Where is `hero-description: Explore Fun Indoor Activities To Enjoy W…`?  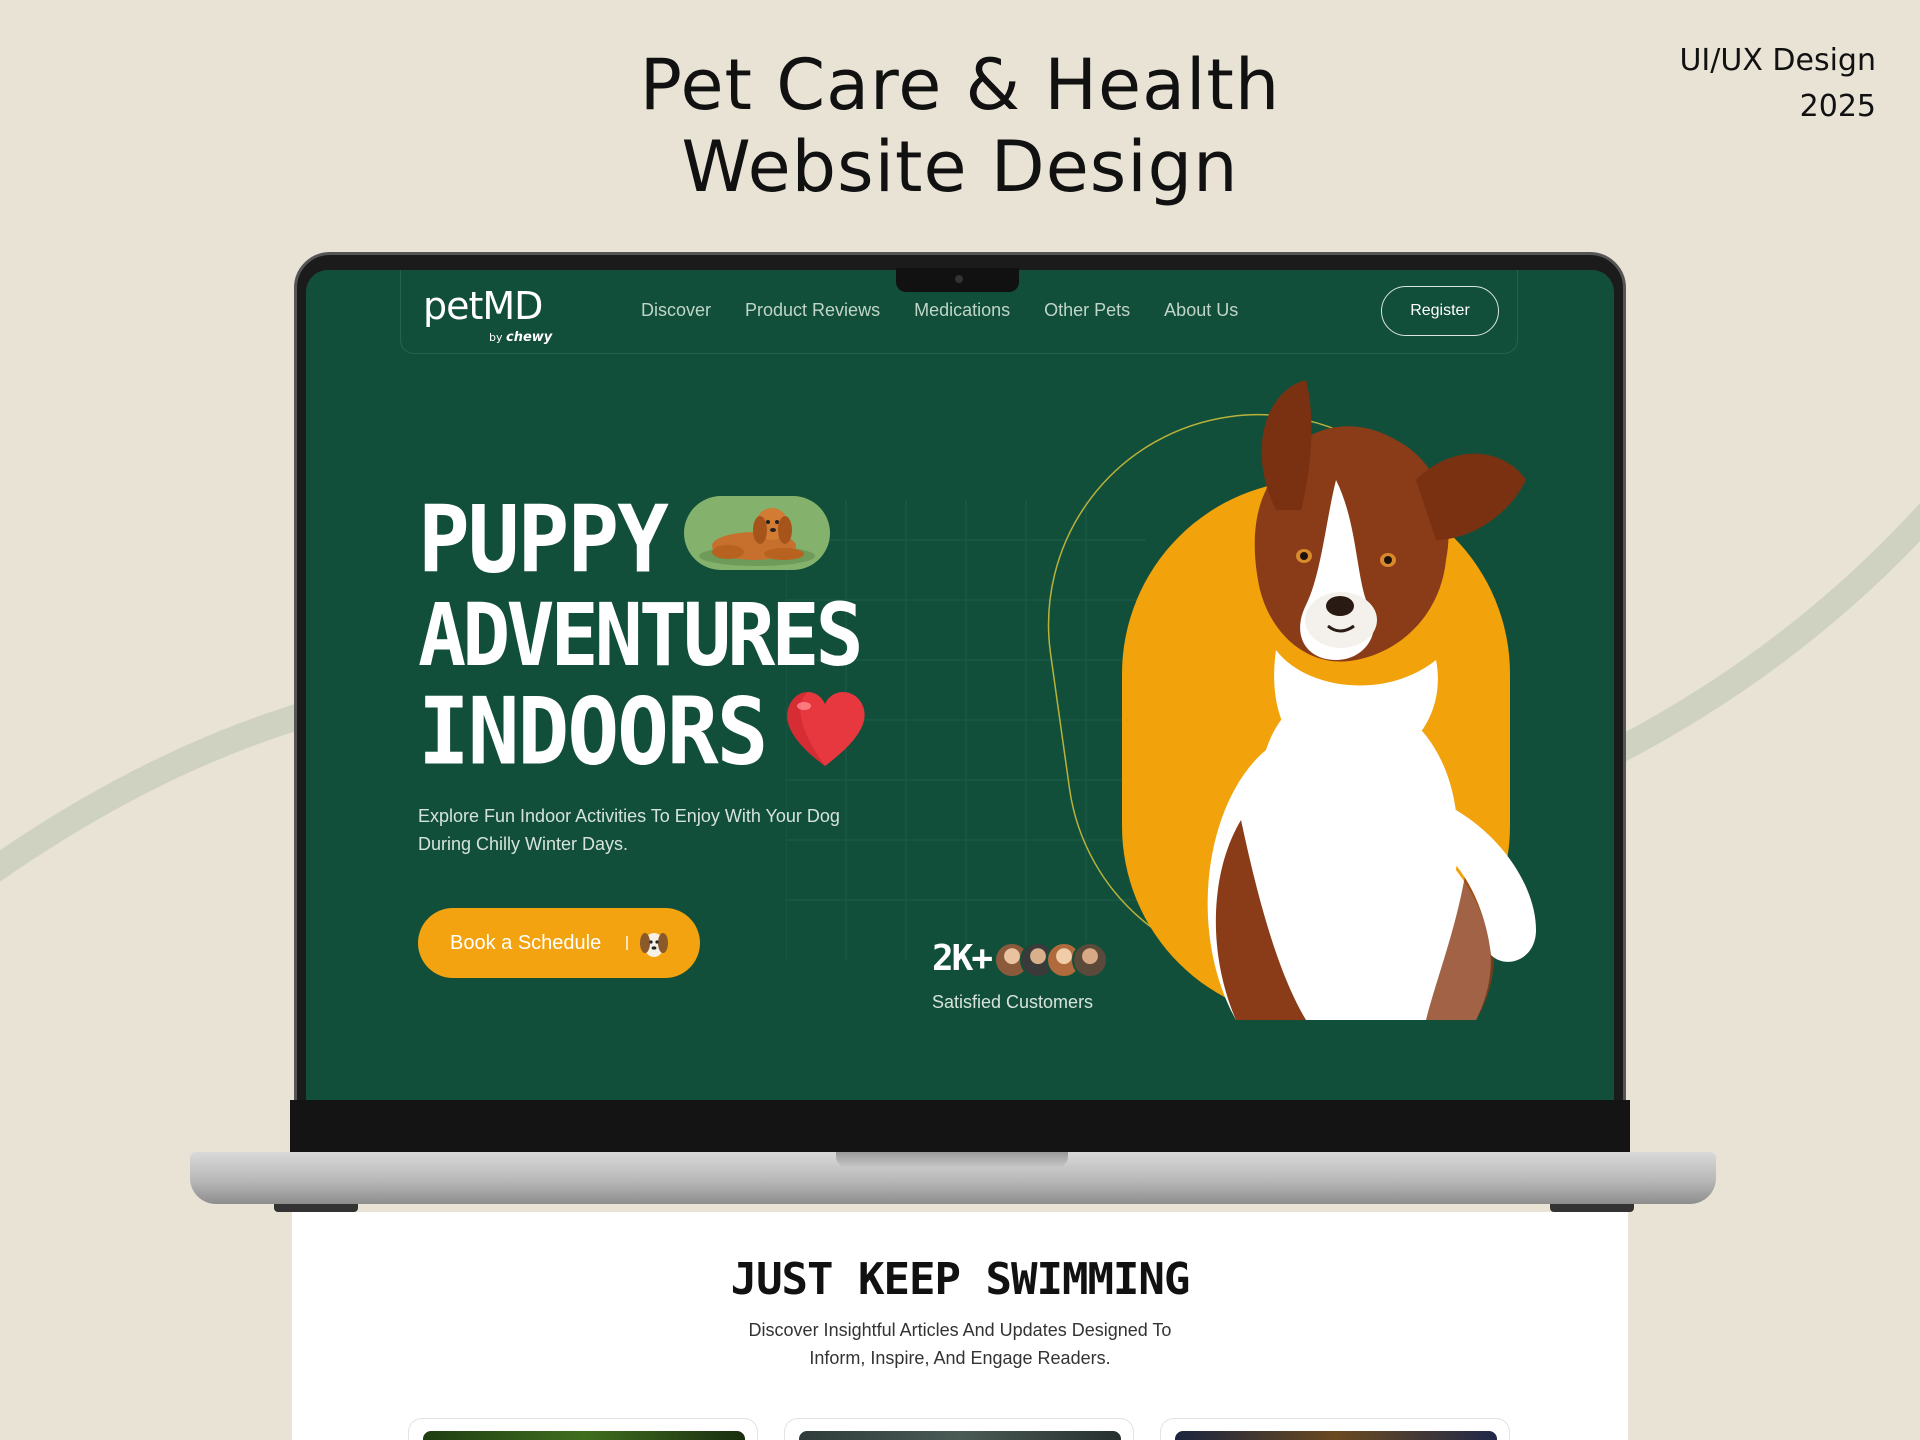
hero-description: Explore Fun Indoor Activities To Enjoy W… is located at coordinates (629, 830).